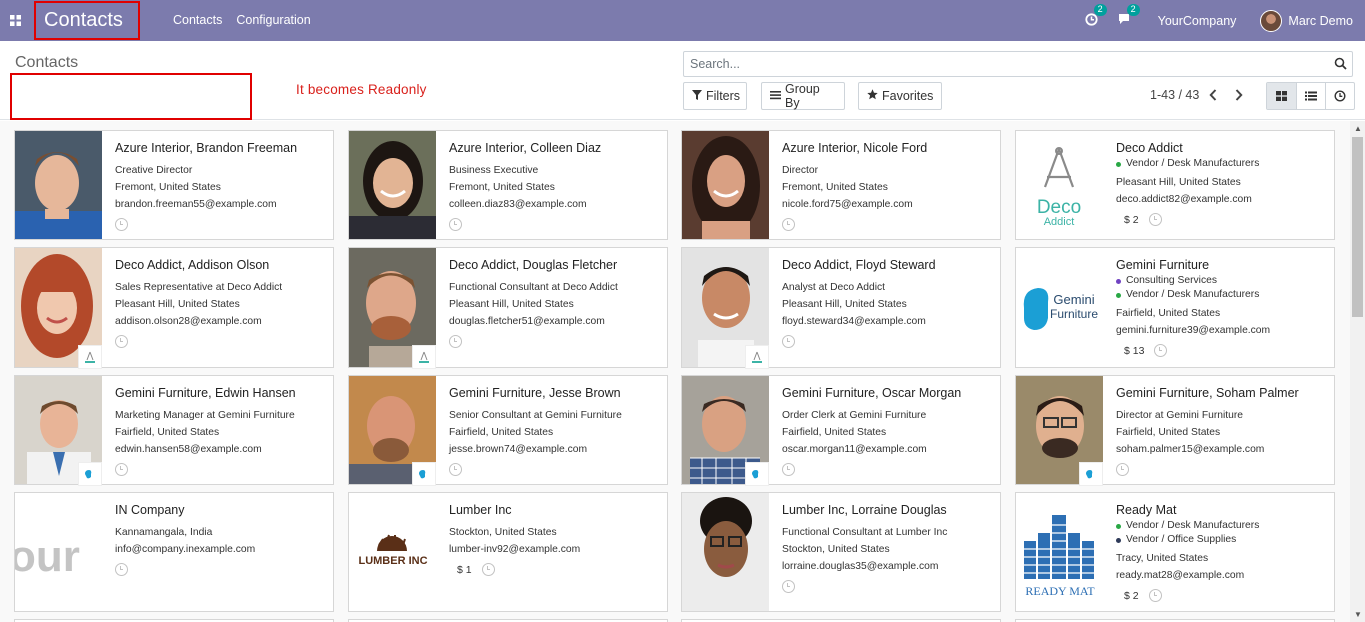 This screenshot has height=622, width=1365. Describe the element at coordinates (494, 170) in the screenshot. I see `contact-job: Business Executive` at that location.